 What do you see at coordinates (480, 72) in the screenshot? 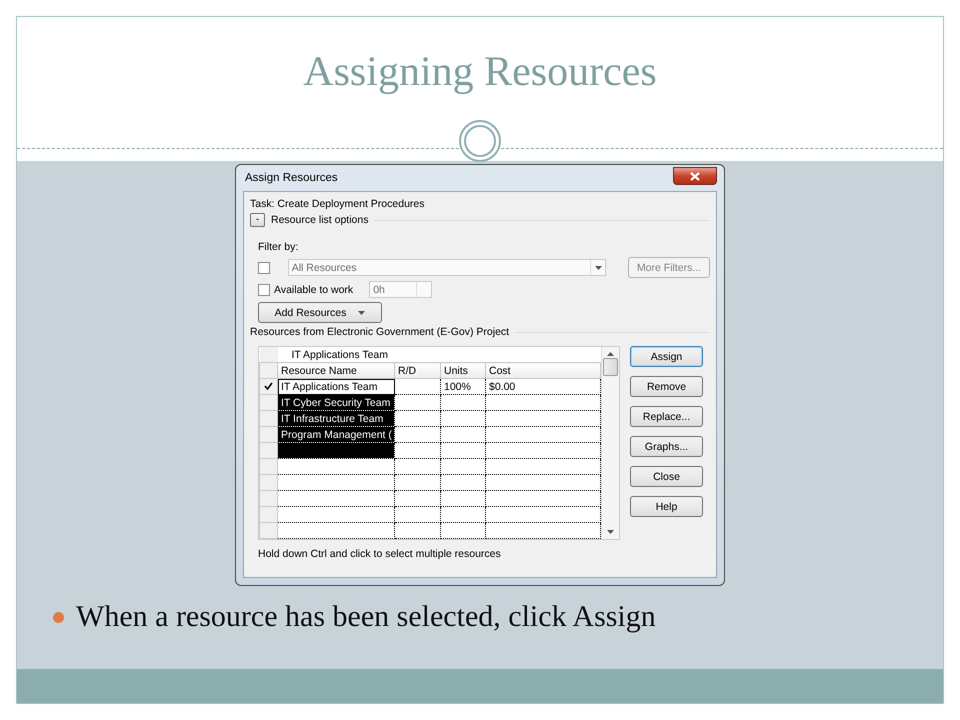
I see `slide-title: Assigning Resources` at bounding box center [480, 72].